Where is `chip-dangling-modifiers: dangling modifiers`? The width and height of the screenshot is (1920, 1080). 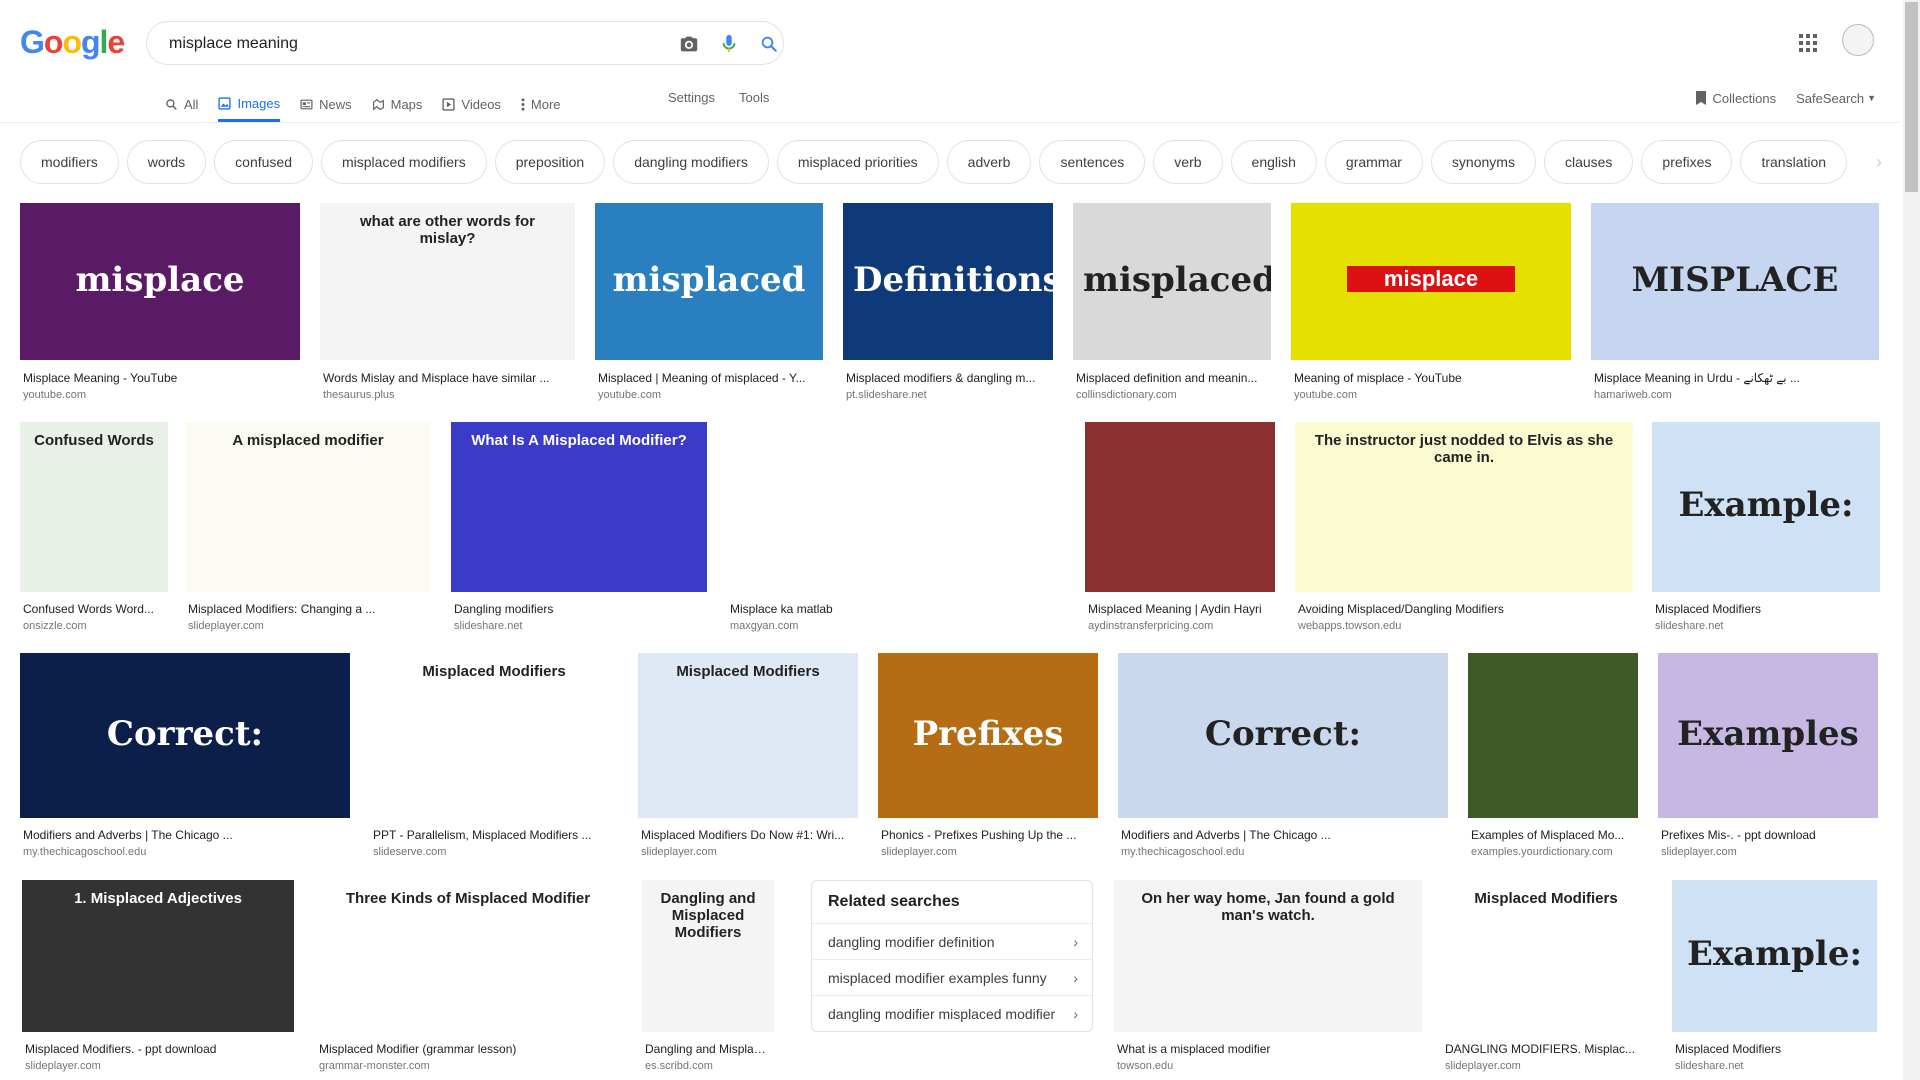
chip-dangling-modifiers: dangling modifiers is located at coordinates (691, 162).